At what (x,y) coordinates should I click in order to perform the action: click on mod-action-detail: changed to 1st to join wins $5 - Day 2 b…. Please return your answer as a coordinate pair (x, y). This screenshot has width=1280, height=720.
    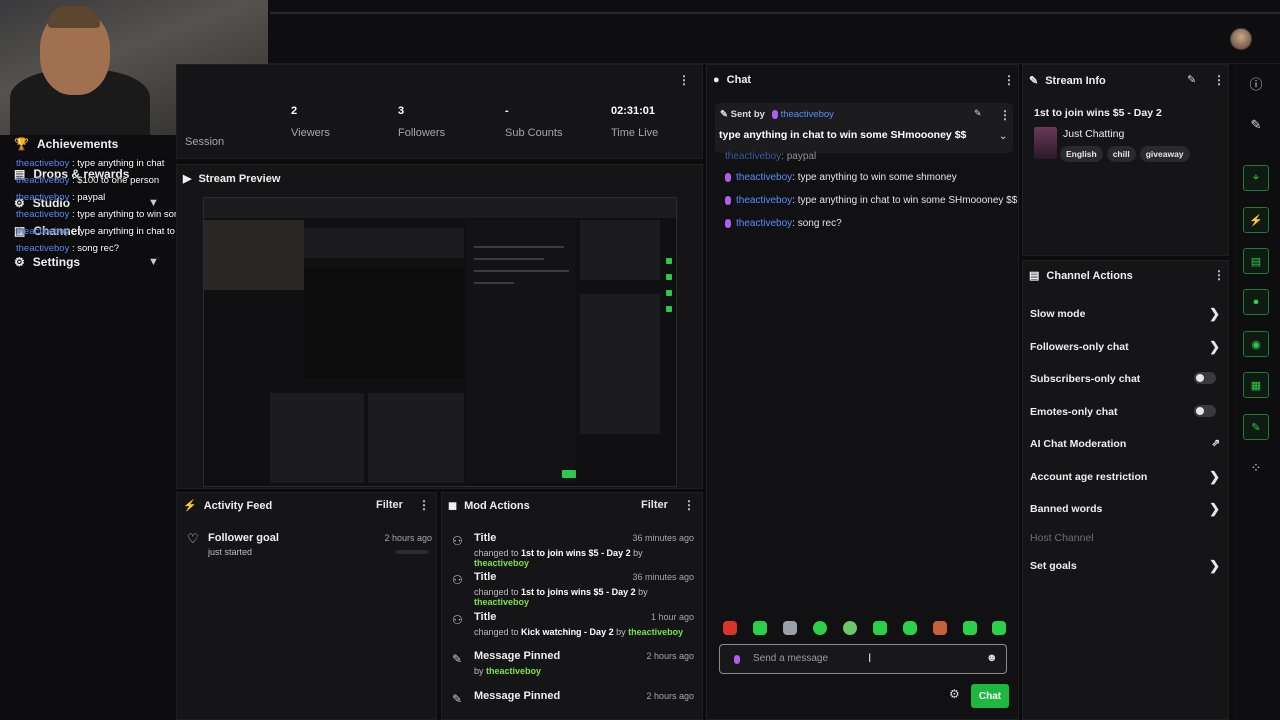
    Looking at the image, I should click on (558, 558).